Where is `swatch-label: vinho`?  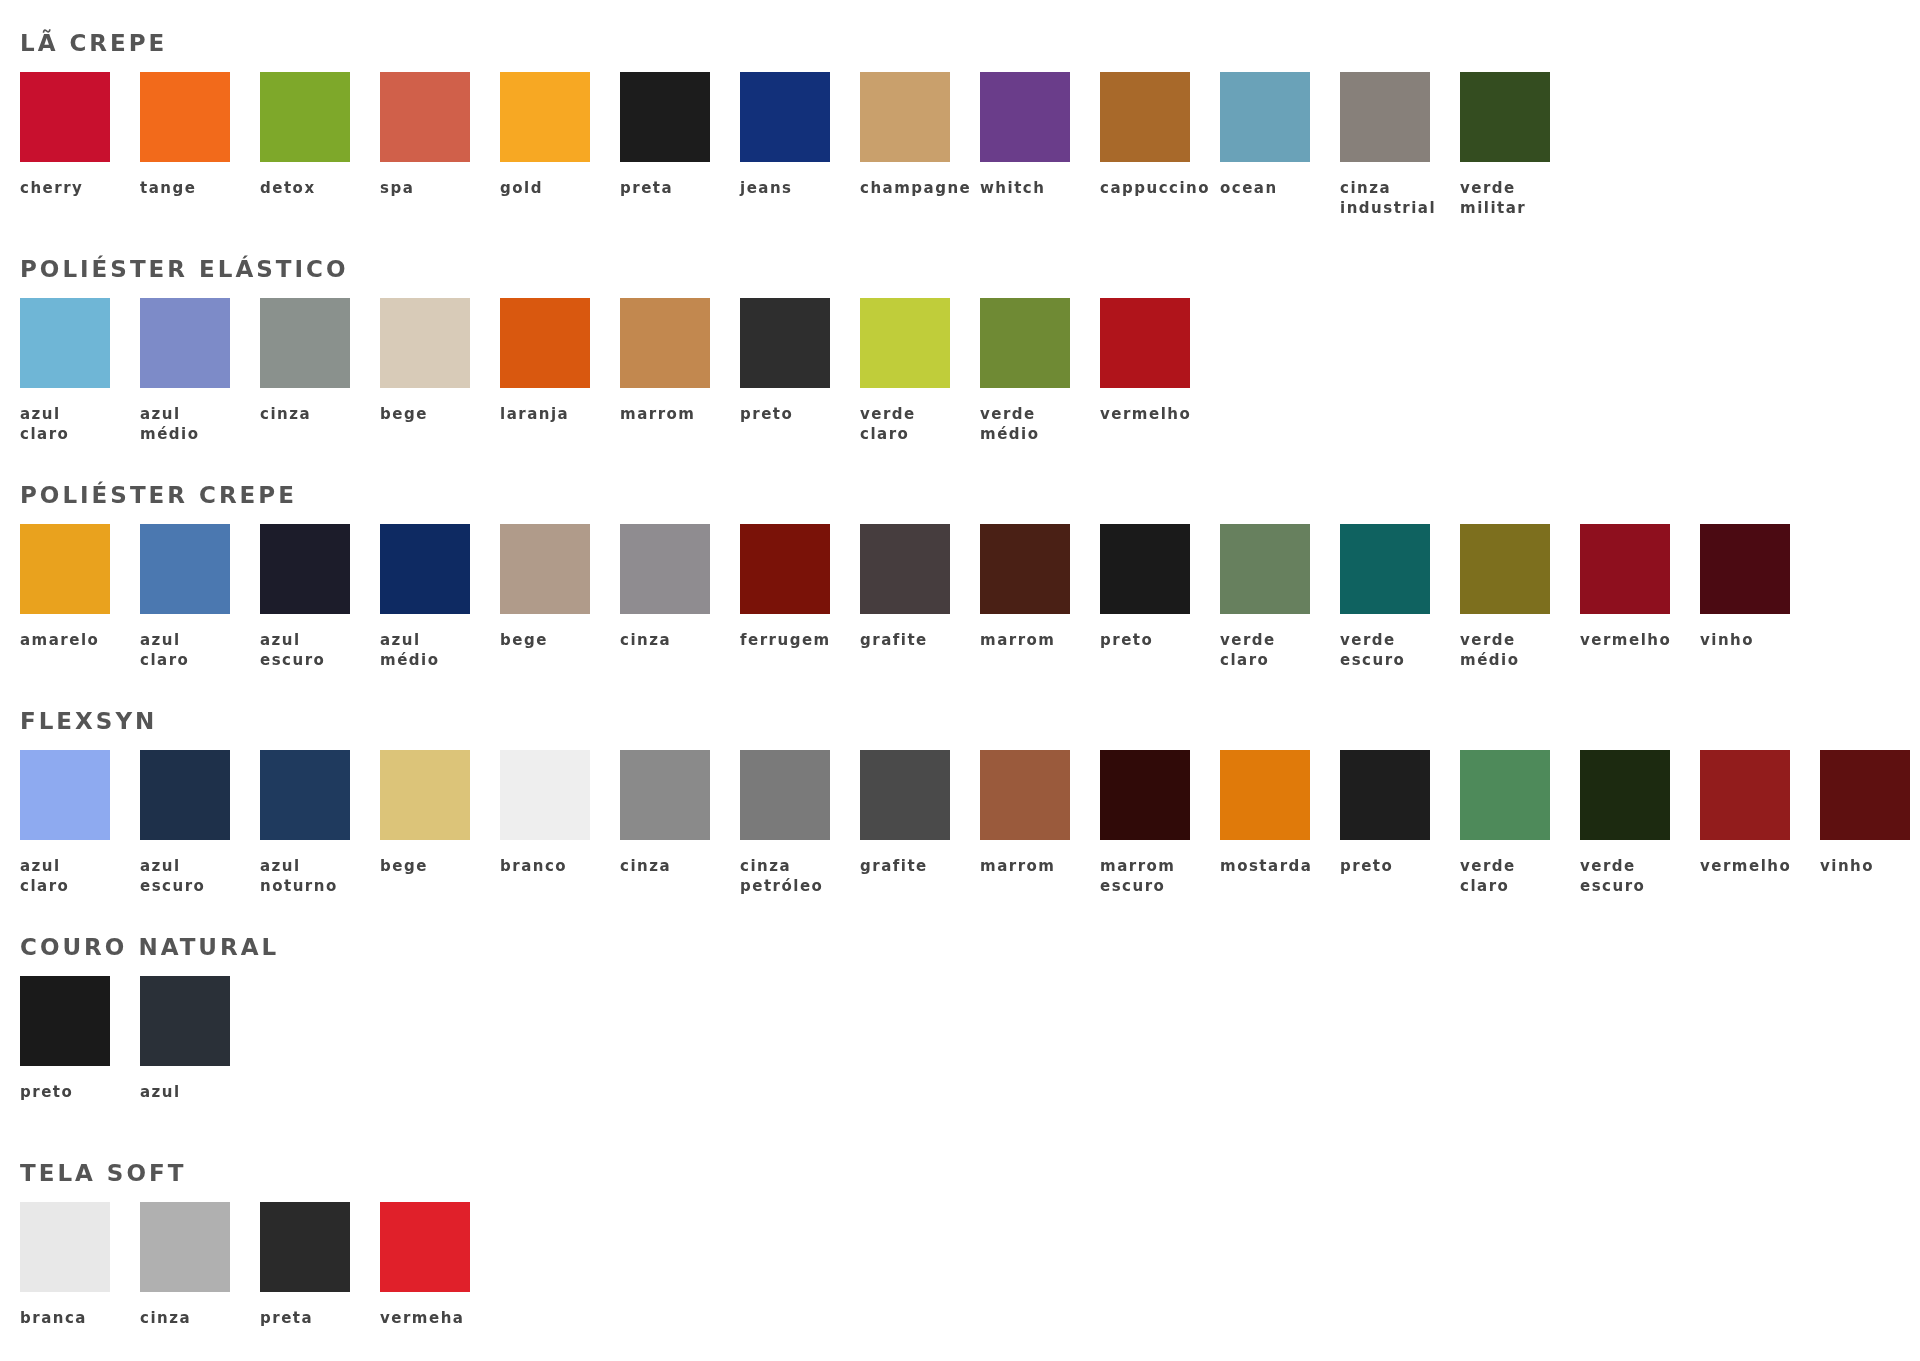
swatch-label: vinho is located at coordinates (1847, 866).